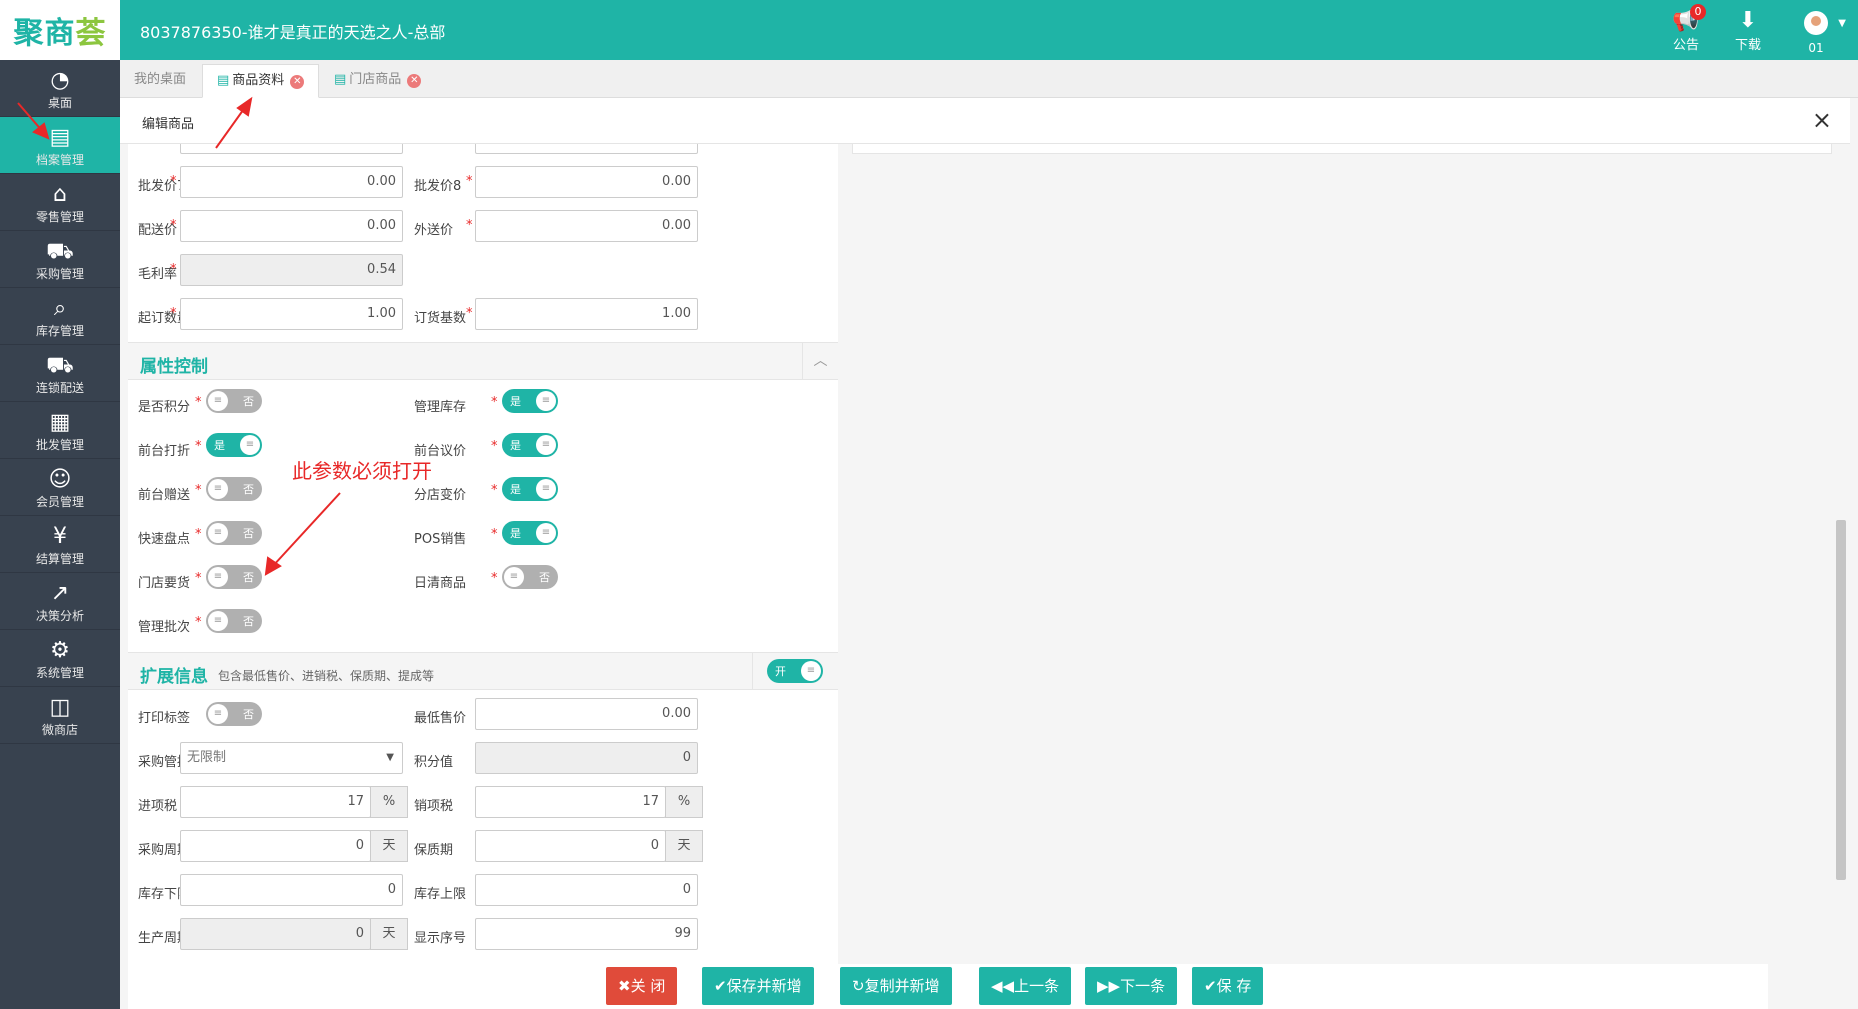 This screenshot has height=1009, width=1858. Describe the element at coordinates (60, 487) in the screenshot. I see `sidebar-item-member: ☺ 会员管理` at that location.